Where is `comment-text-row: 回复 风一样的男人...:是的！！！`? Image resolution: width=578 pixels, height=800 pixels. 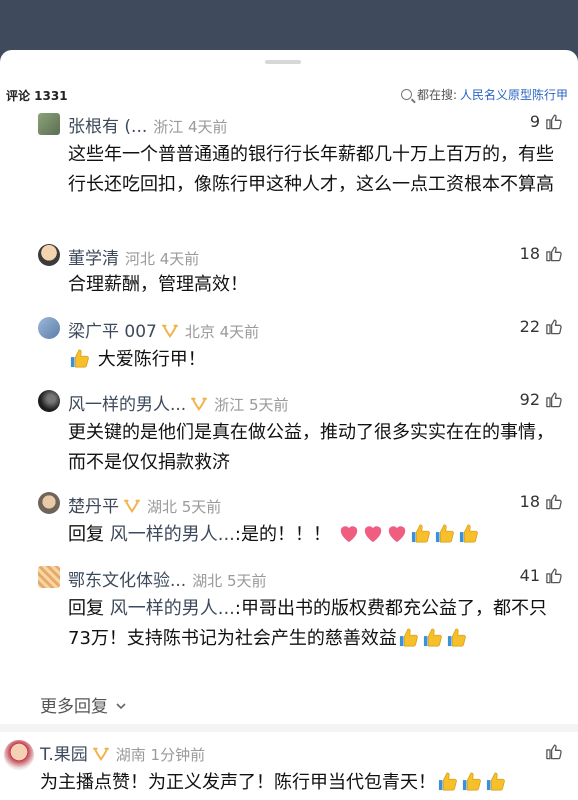
comment-text-row: 回复 风一样的男人...:是的！！！ is located at coordinates (317, 535).